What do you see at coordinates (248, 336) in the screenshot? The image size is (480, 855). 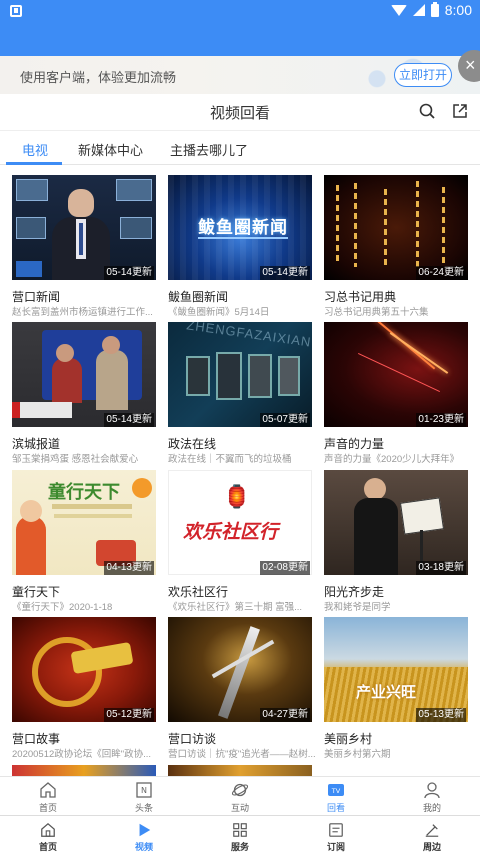 I see `thumb-caption: ZHENGFAZAIXIAN` at bounding box center [248, 336].